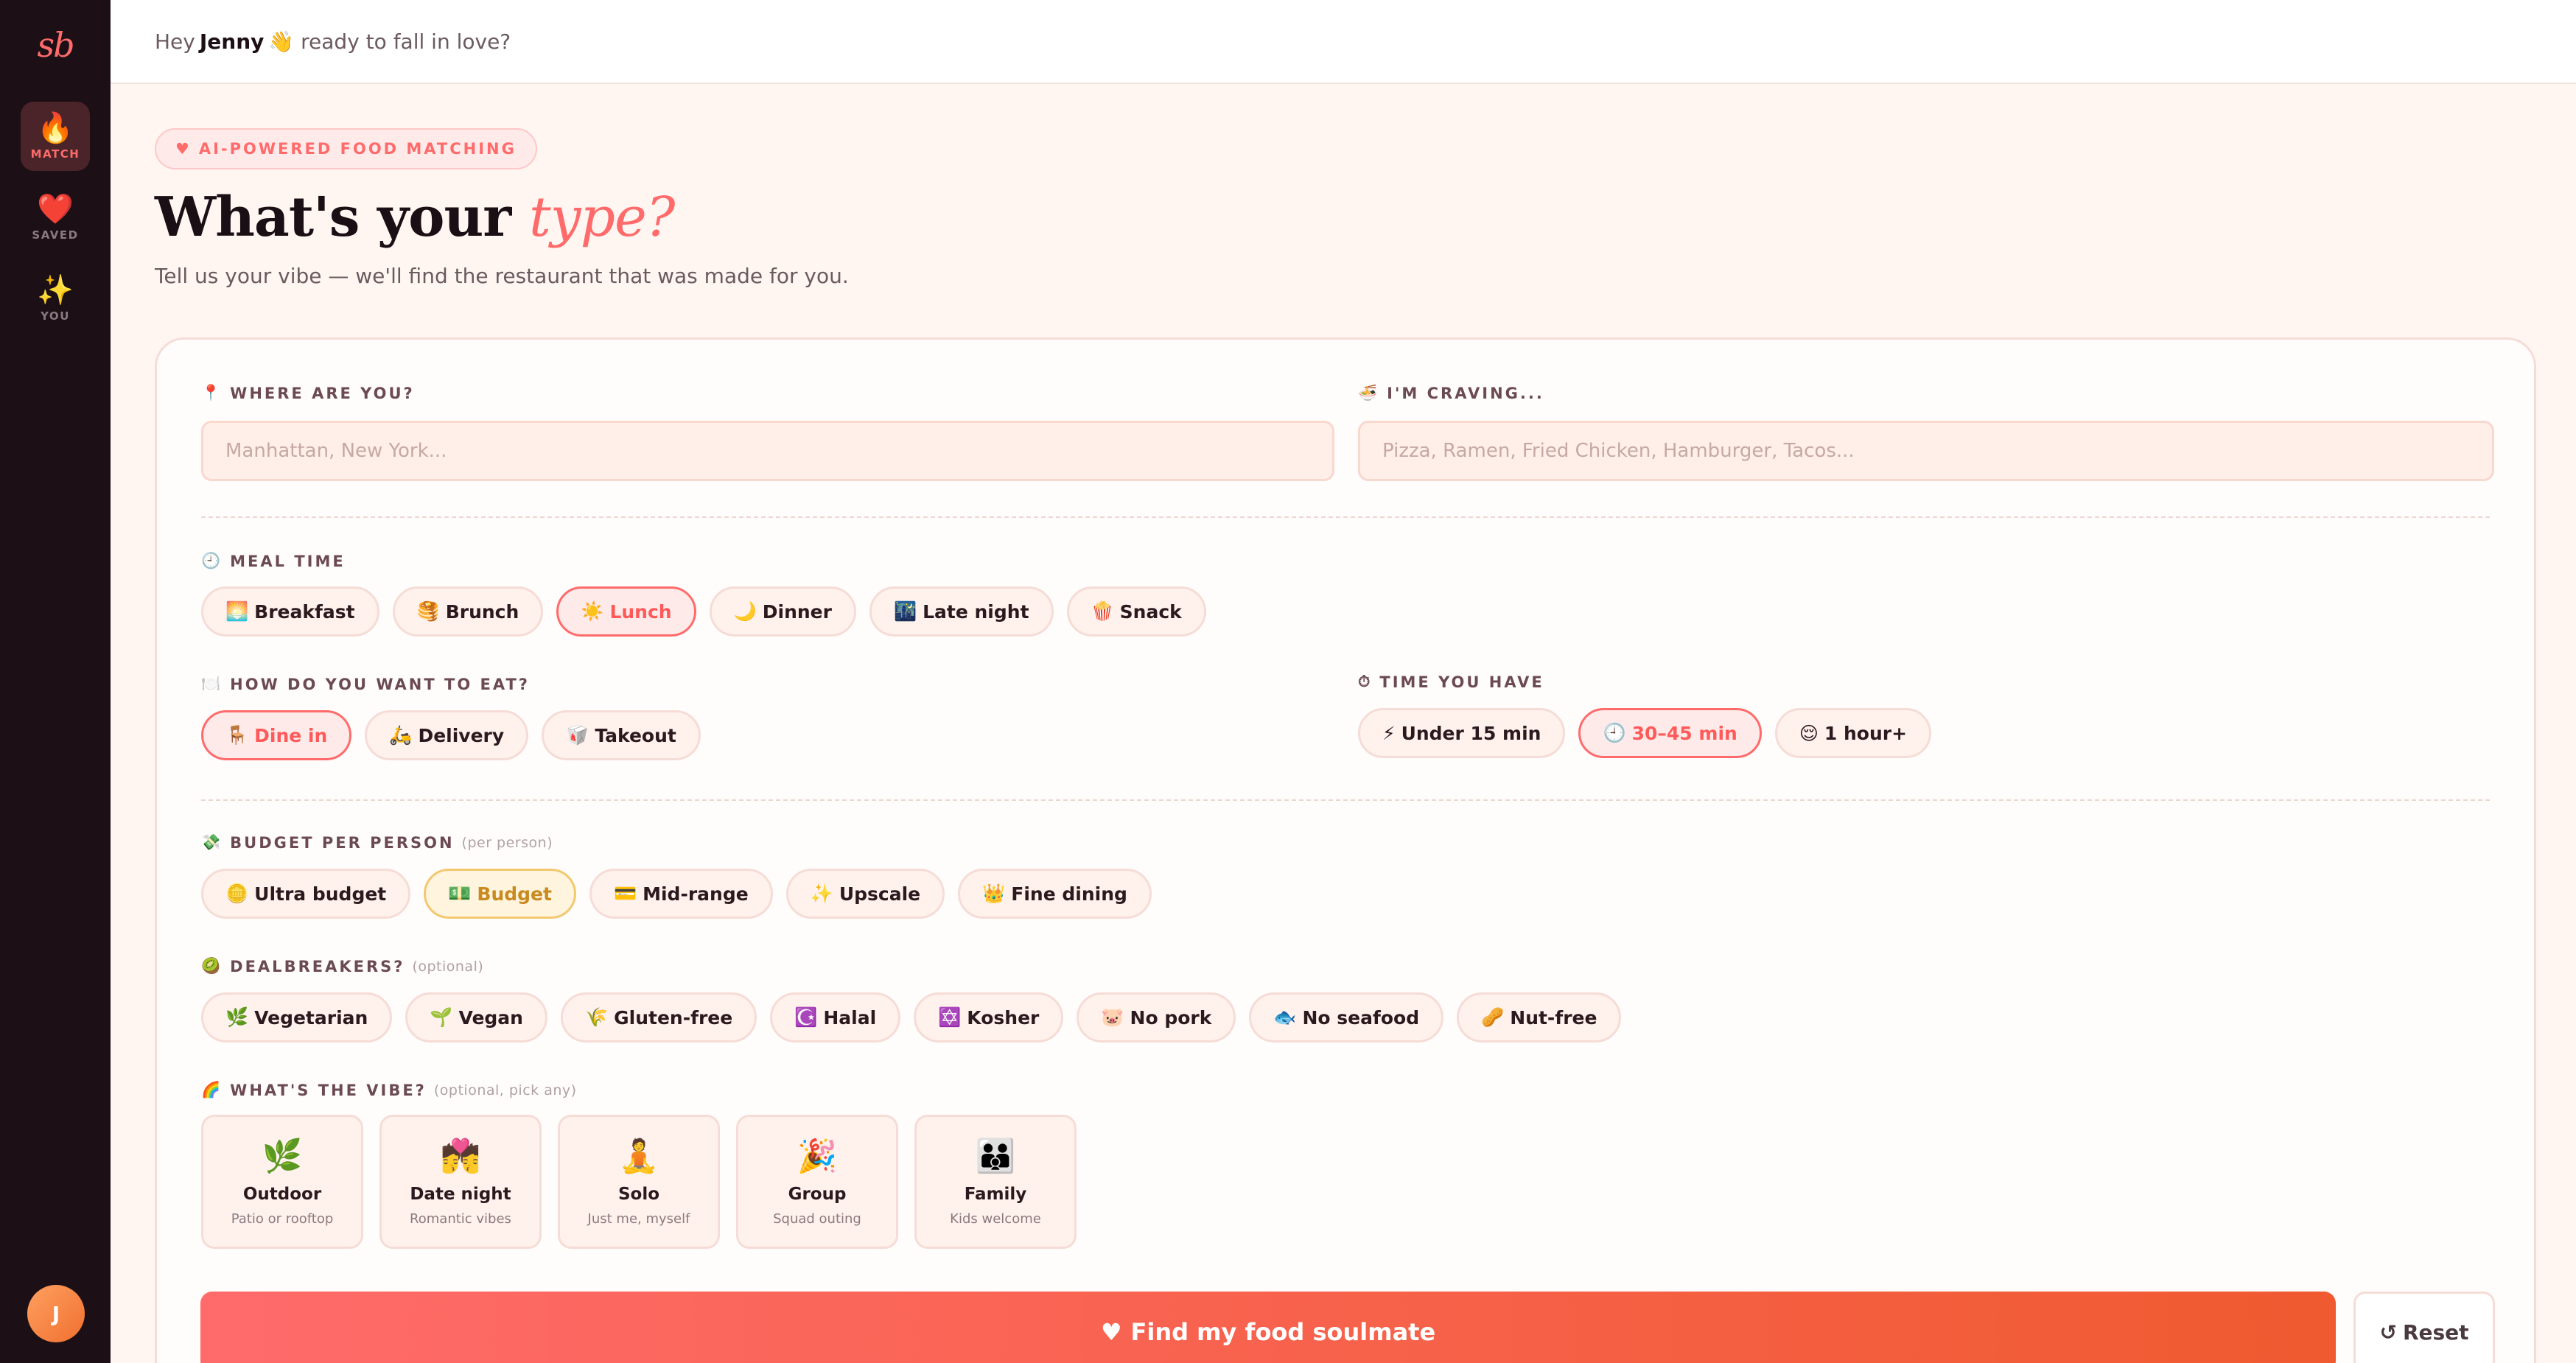 This screenshot has height=1363, width=2576. I want to click on eat-mode-label-text: HOW DO YOU WANT TO EAT?, so click(380, 684).